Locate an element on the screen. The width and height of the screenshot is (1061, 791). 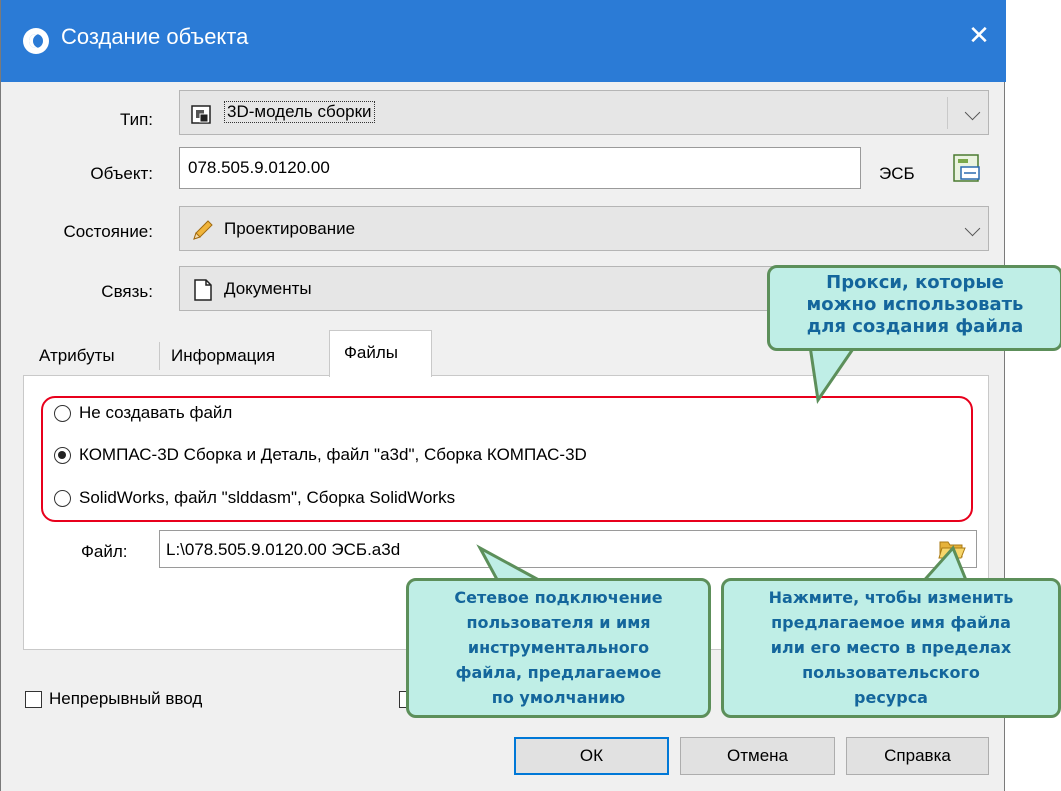
callout-line: пользовательского is located at coordinates (891, 672).